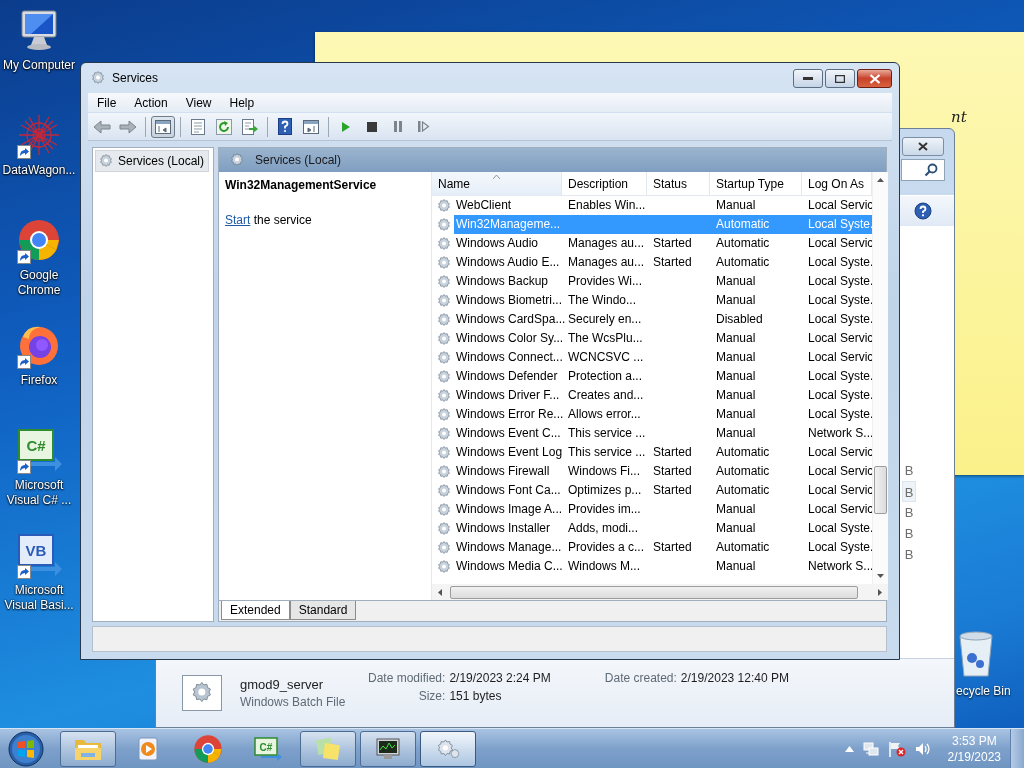 This screenshot has width=1024, height=768. I want to click on menu-item: Help, so click(242, 102).